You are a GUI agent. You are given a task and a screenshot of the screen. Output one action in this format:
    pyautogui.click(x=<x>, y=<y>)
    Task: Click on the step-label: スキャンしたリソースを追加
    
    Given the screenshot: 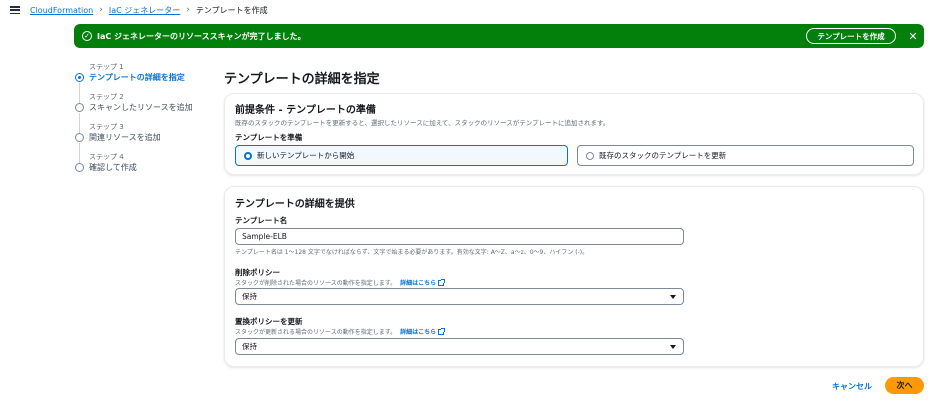 What is the action you would take?
    pyautogui.click(x=141, y=107)
    